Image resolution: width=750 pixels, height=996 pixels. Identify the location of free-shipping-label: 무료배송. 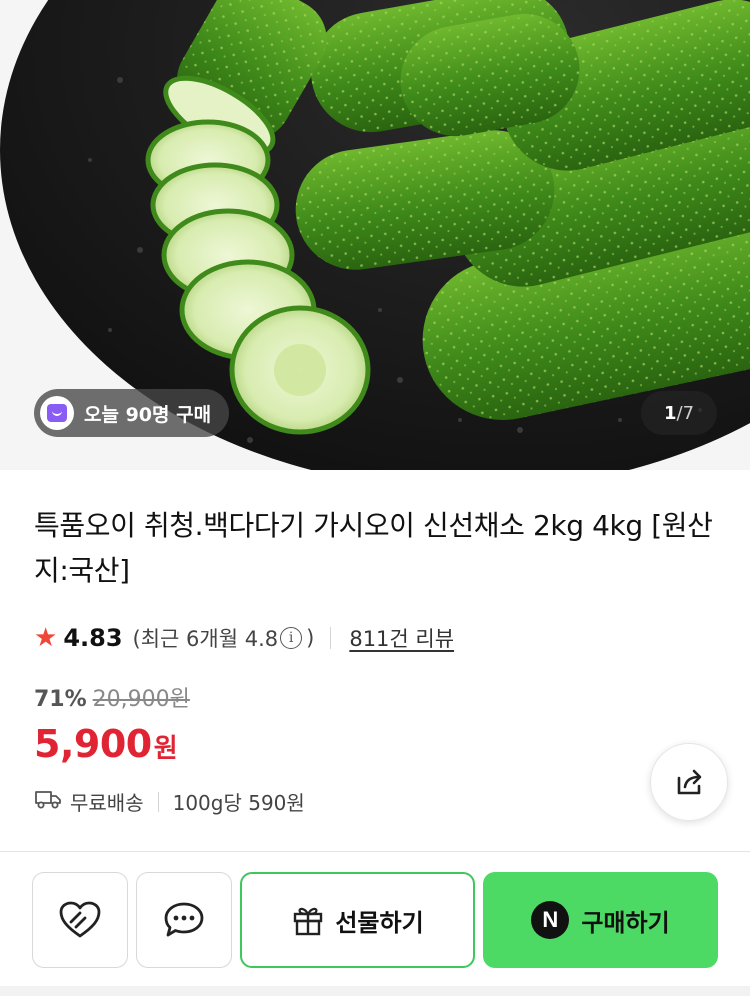
(107, 803).